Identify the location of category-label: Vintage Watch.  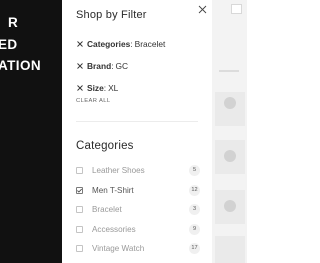
(118, 248).